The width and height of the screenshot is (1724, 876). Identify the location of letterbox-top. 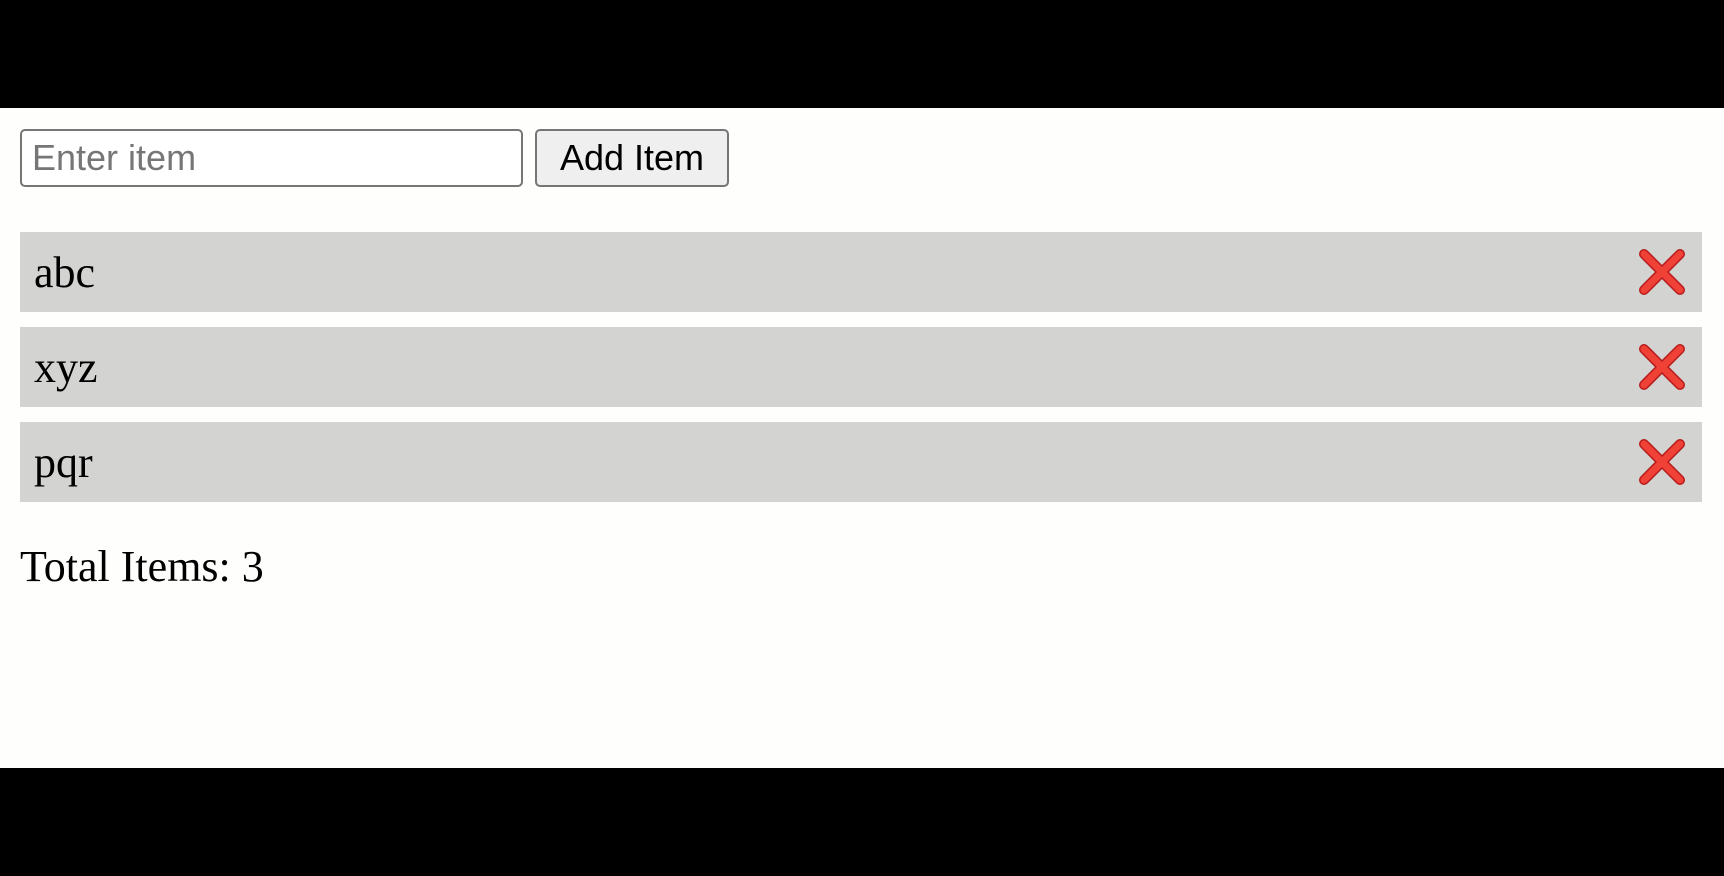
(862, 54).